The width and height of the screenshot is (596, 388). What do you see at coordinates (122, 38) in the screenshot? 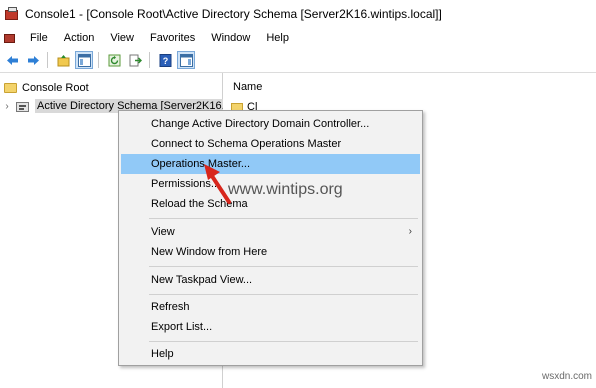
I see `menu-view: View` at bounding box center [122, 38].